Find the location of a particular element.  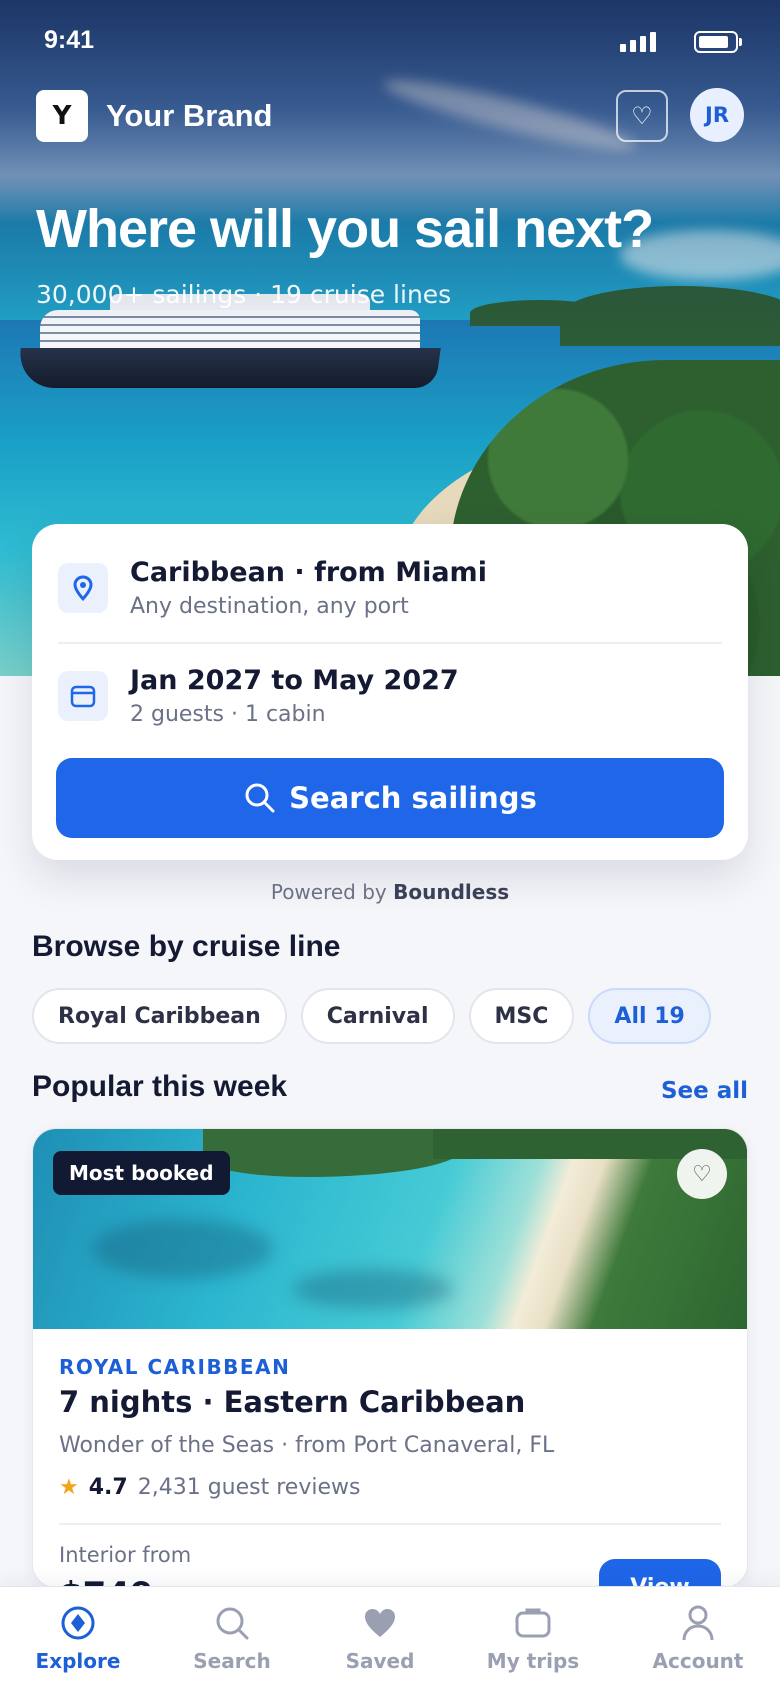

rating-score: 4.7 is located at coordinates (108, 1487).